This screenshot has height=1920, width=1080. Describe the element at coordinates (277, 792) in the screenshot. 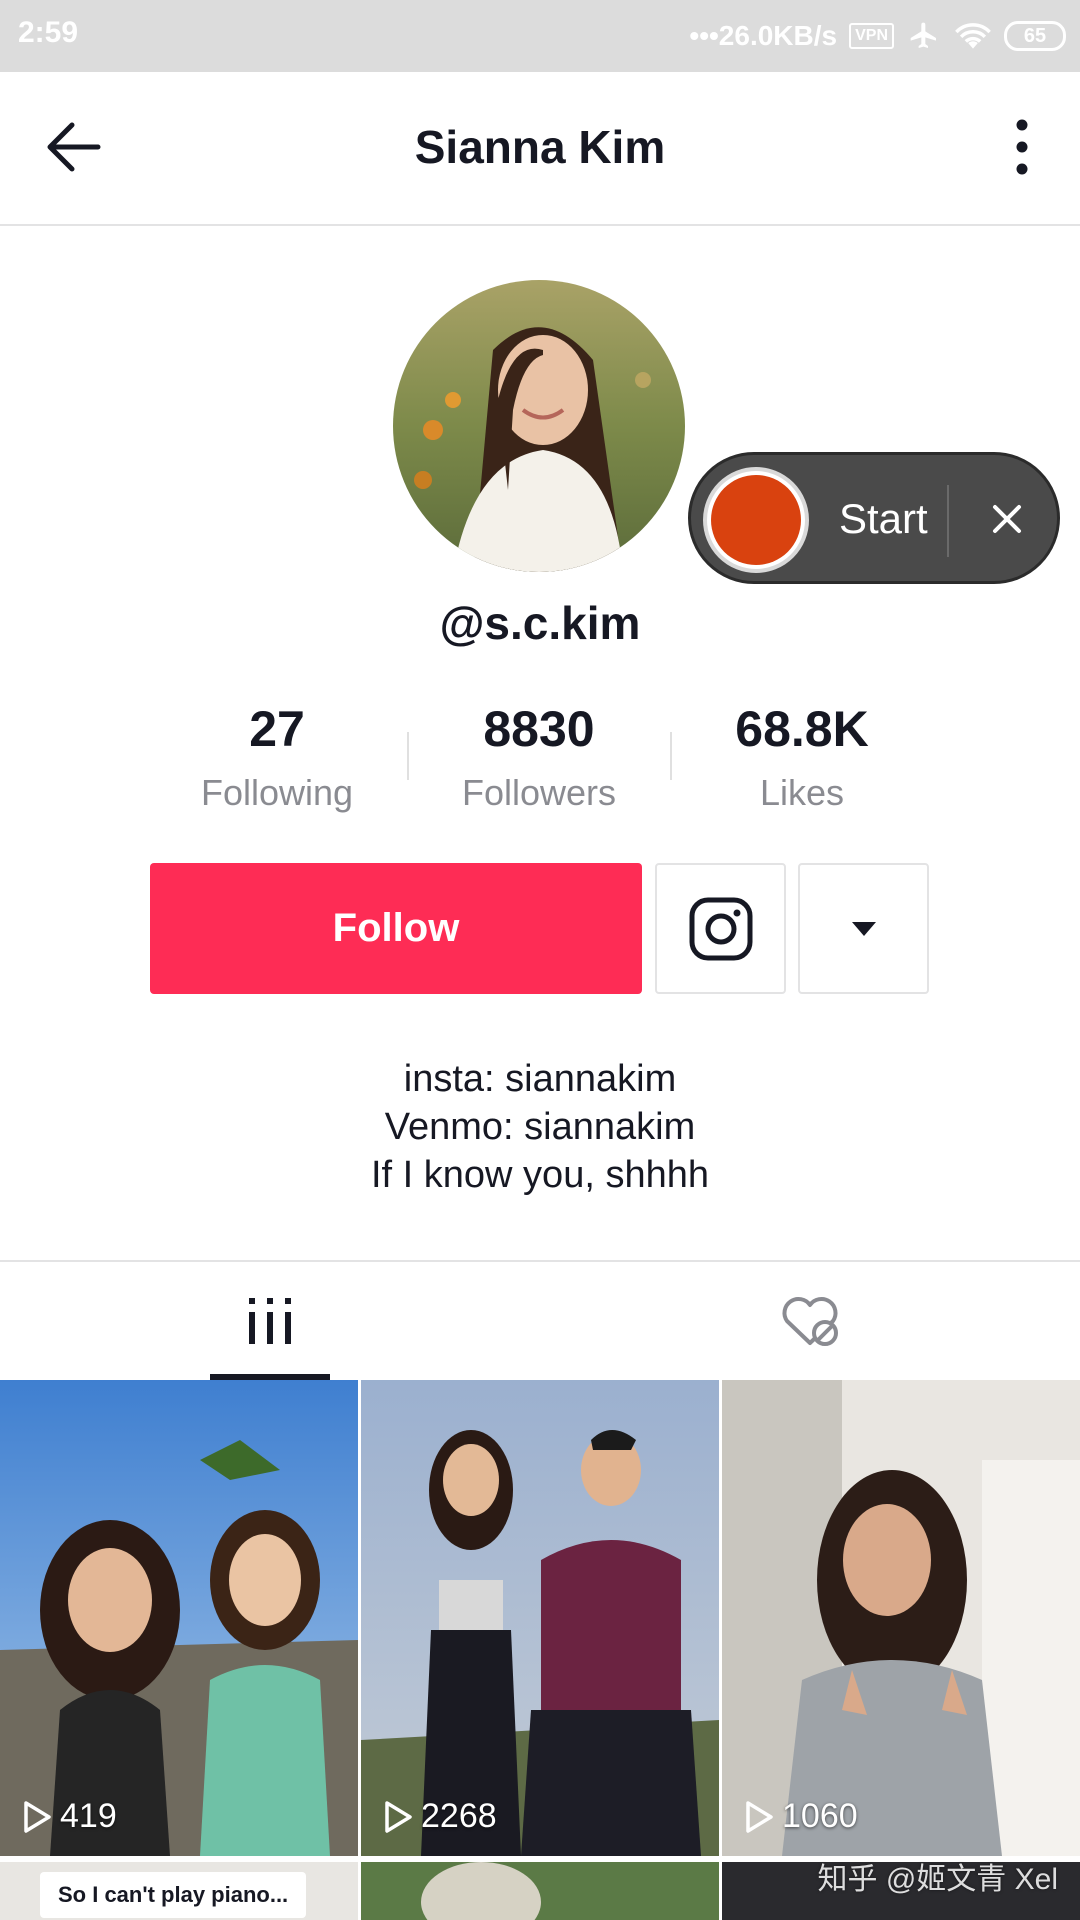

I see `stat-label: Following` at that location.